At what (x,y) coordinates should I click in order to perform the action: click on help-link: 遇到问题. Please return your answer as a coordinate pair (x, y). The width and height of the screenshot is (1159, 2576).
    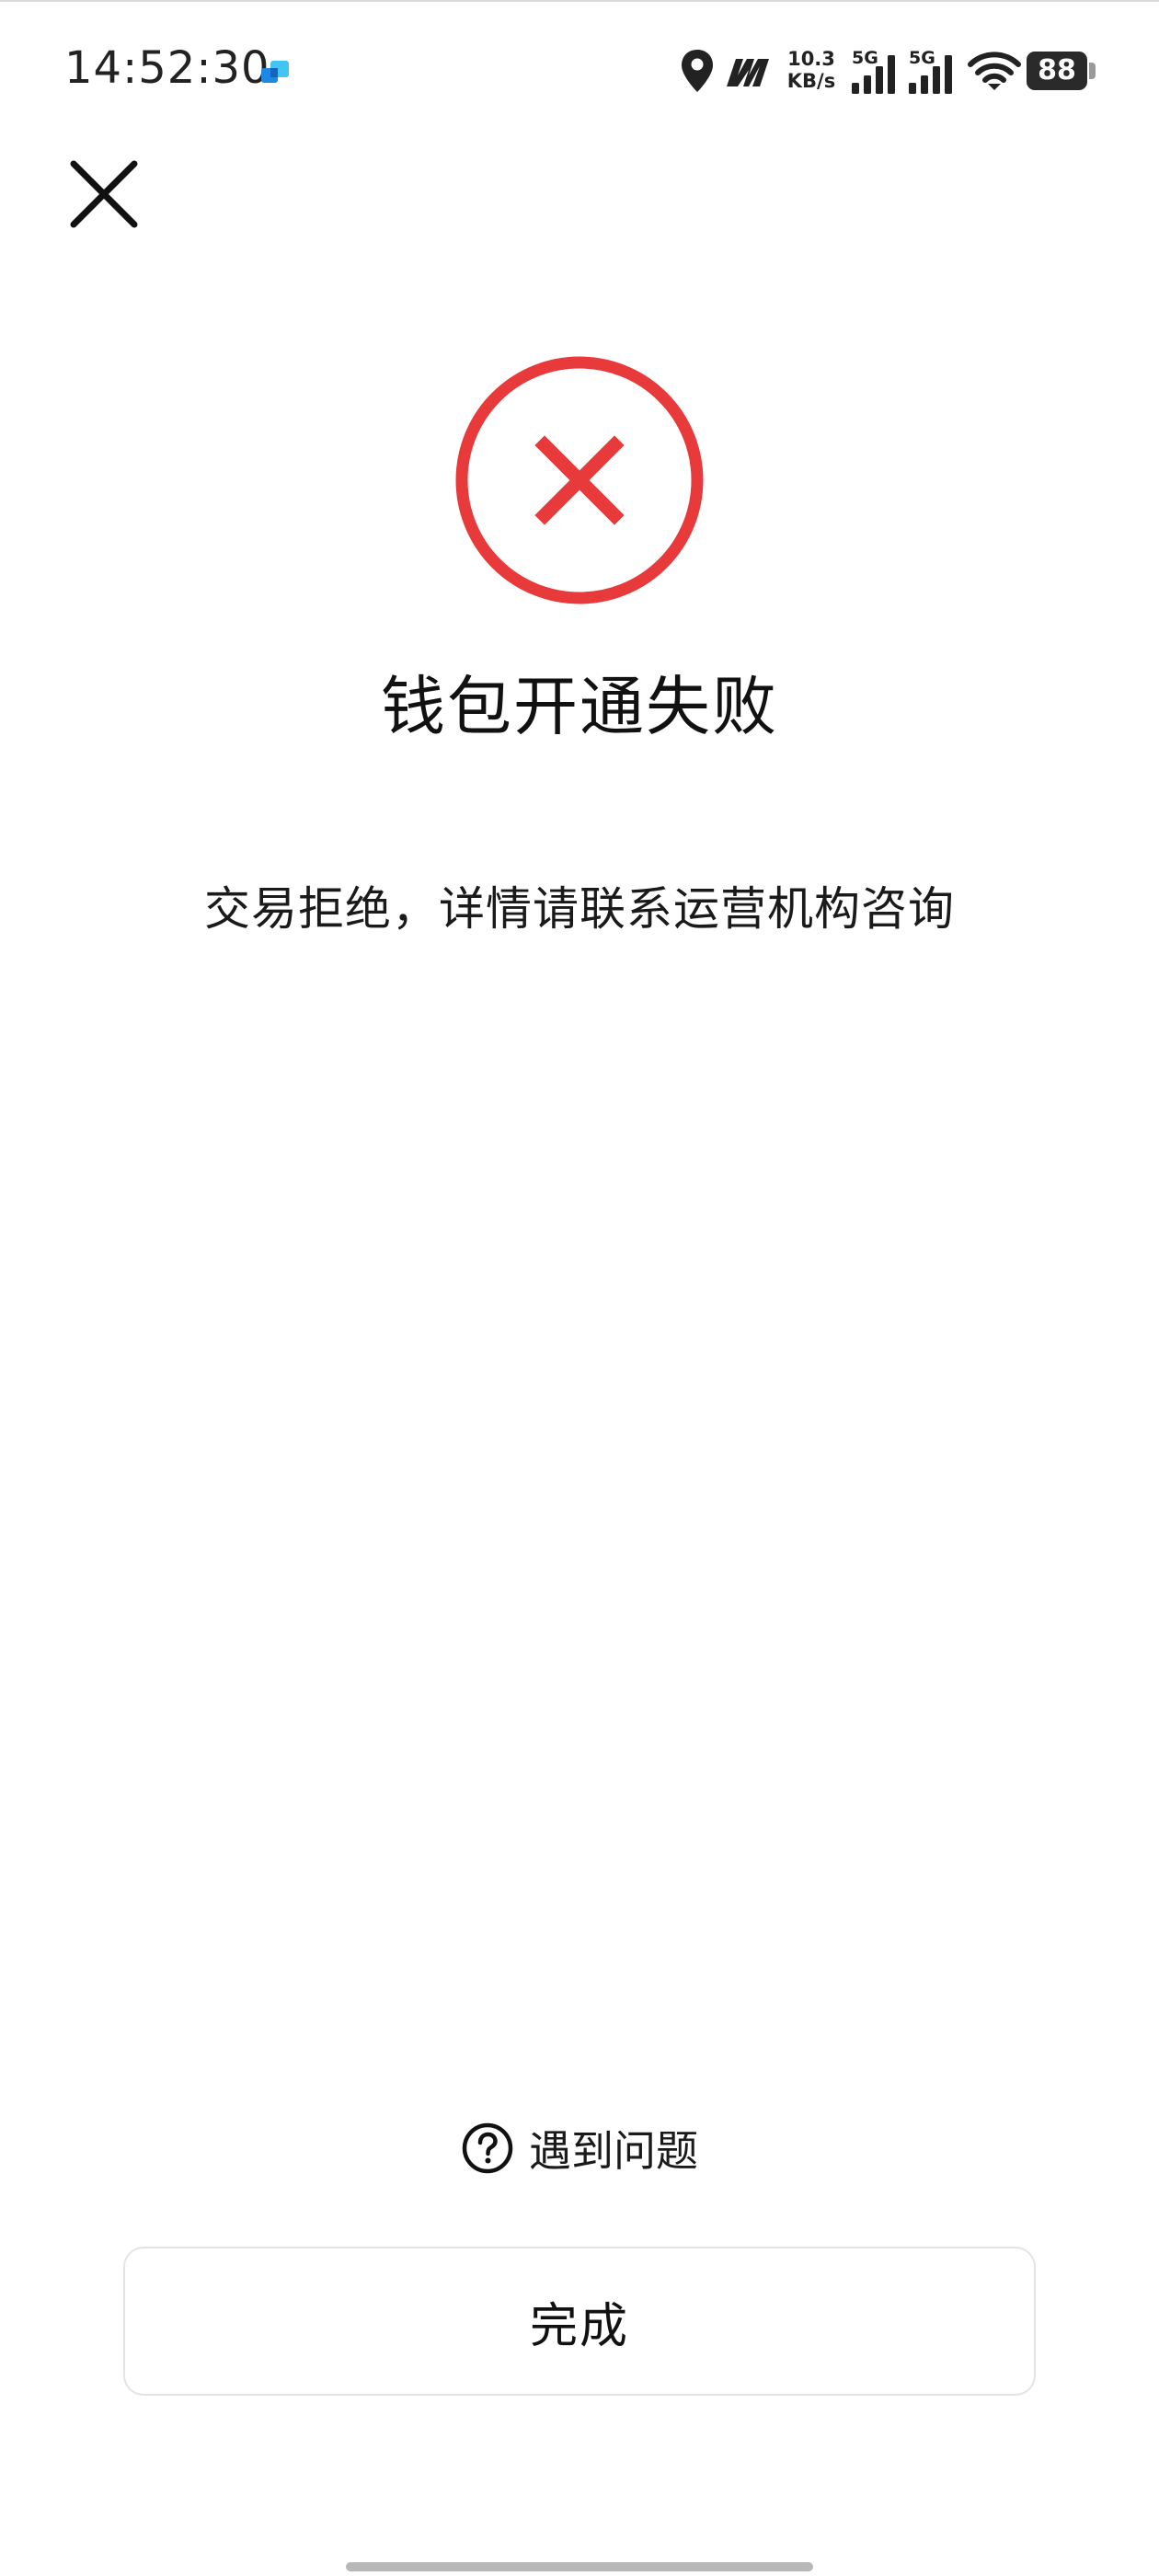
    Looking at the image, I should click on (579, 2148).